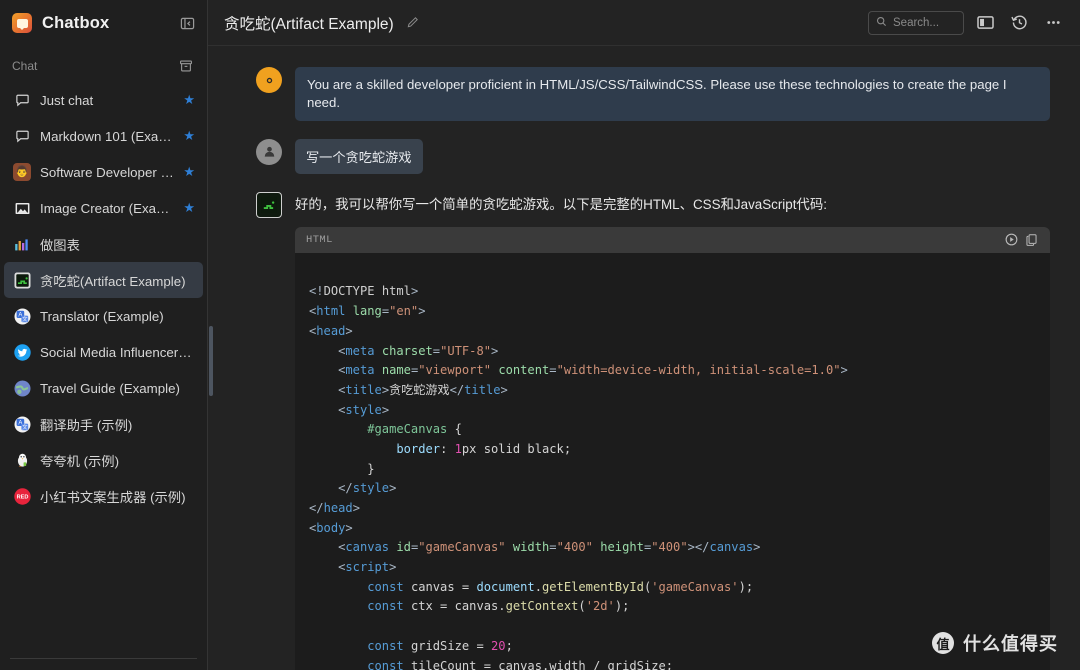 The width and height of the screenshot is (1080, 670). I want to click on chatbox-logo-icon, so click(22, 23).